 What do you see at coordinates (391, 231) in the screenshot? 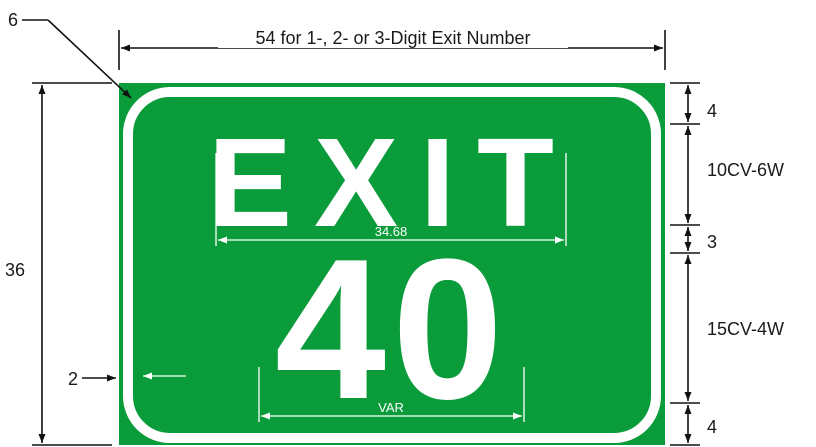
I see `word-width-label: 34.68` at bounding box center [391, 231].